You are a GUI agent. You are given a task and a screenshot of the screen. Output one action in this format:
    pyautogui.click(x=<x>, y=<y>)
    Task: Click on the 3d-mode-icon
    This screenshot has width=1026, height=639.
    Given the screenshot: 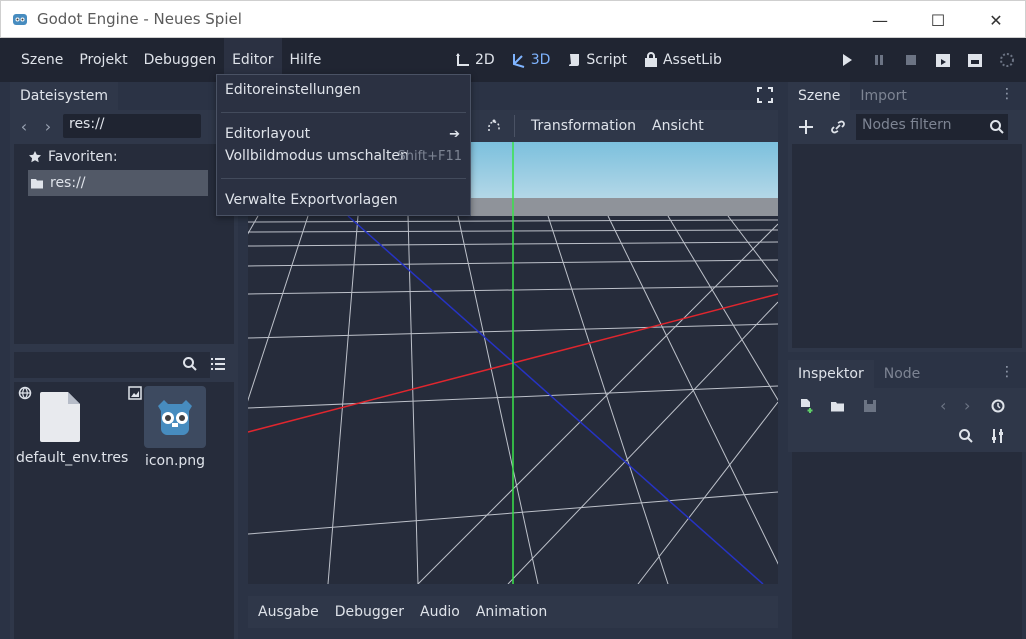 What is the action you would take?
    pyautogui.click(x=518, y=61)
    